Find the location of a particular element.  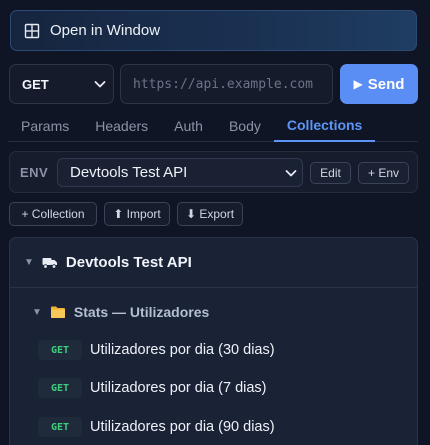

tab-params: Params is located at coordinates (45, 125).